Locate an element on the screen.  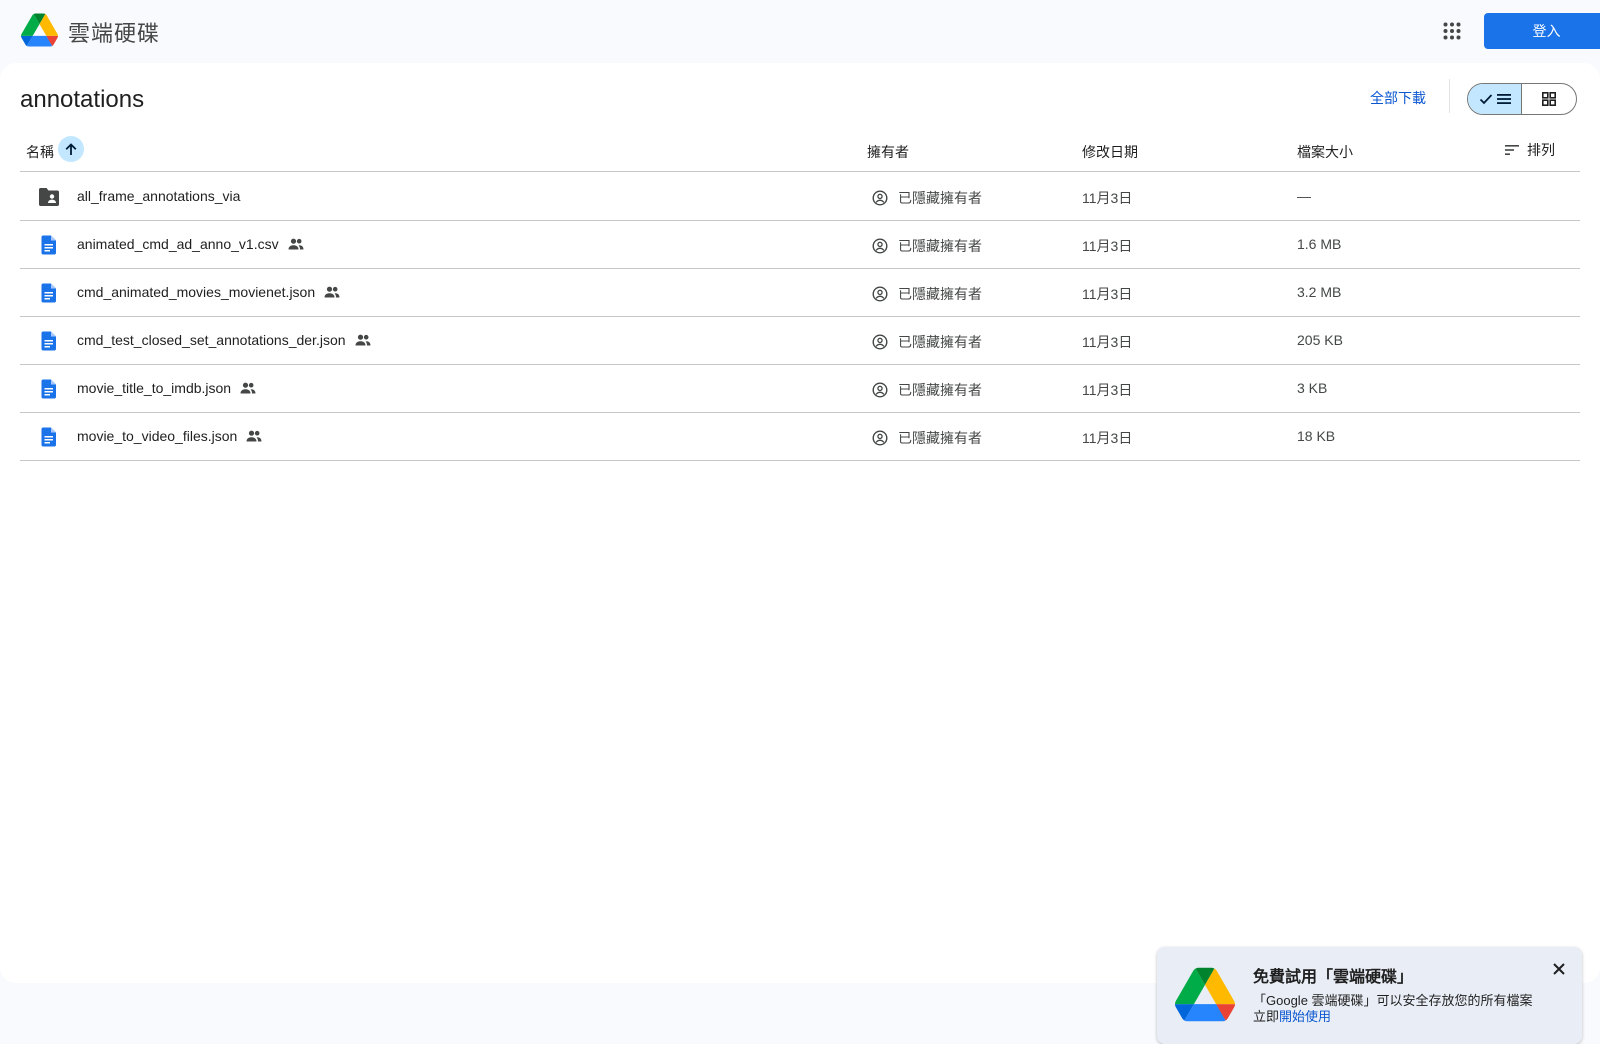
file-size: 205 KB is located at coordinates (1320, 340).